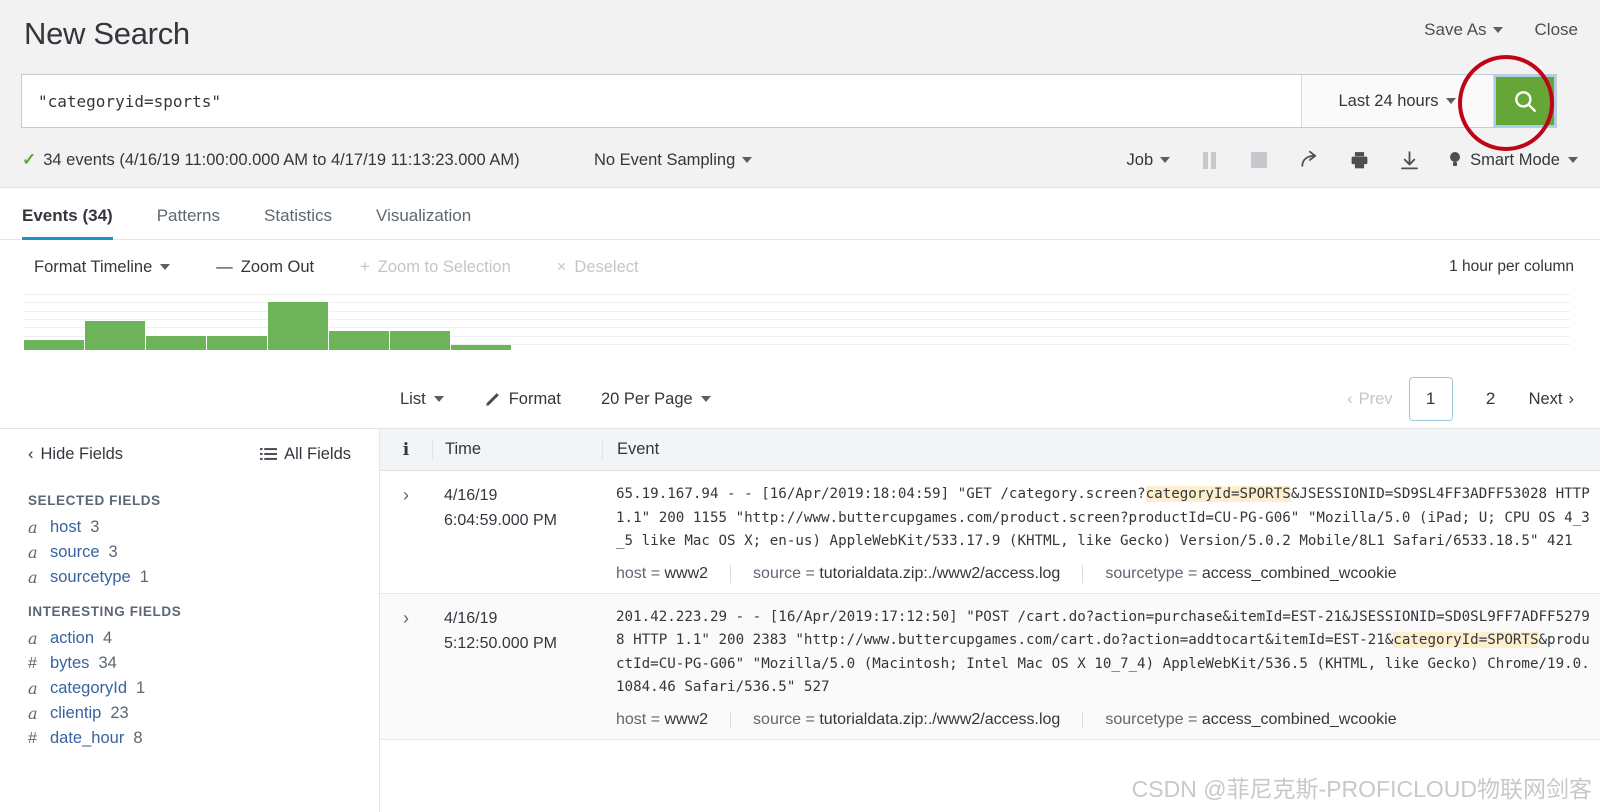 The width and height of the screenshot is (1600, 812). Describe the element at coordinates (32, 663) in the screenshot. I see `numeric-field-icon: #` at that location.